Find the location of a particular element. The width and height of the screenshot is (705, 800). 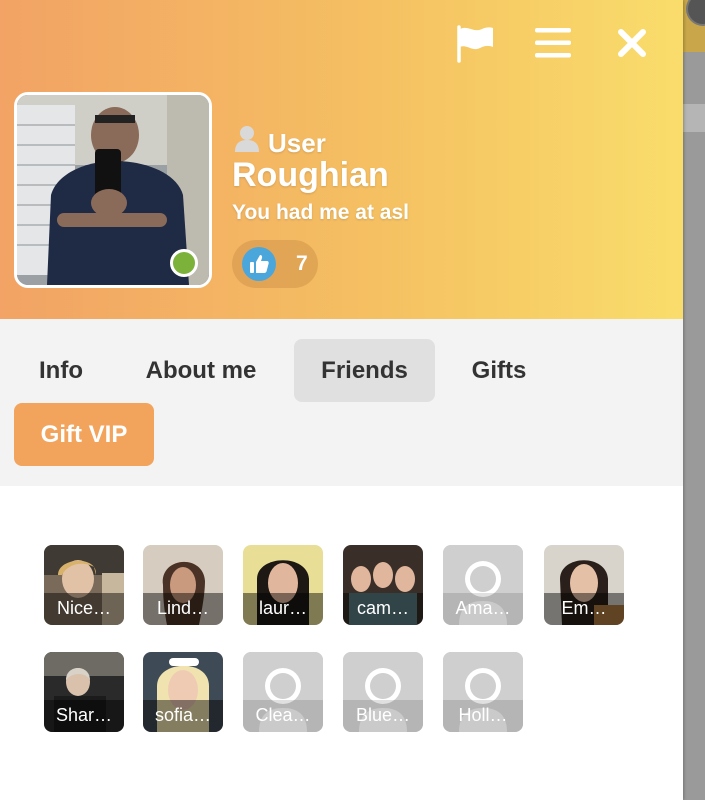

online-status-dot is located at coordinates (184, 263).